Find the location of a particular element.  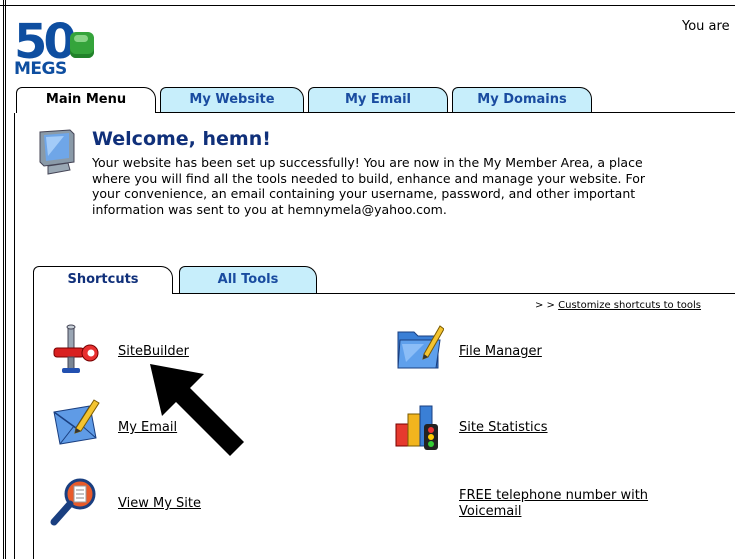

50megs-logo: 50 MEGS is located at coordinates (57, 46).